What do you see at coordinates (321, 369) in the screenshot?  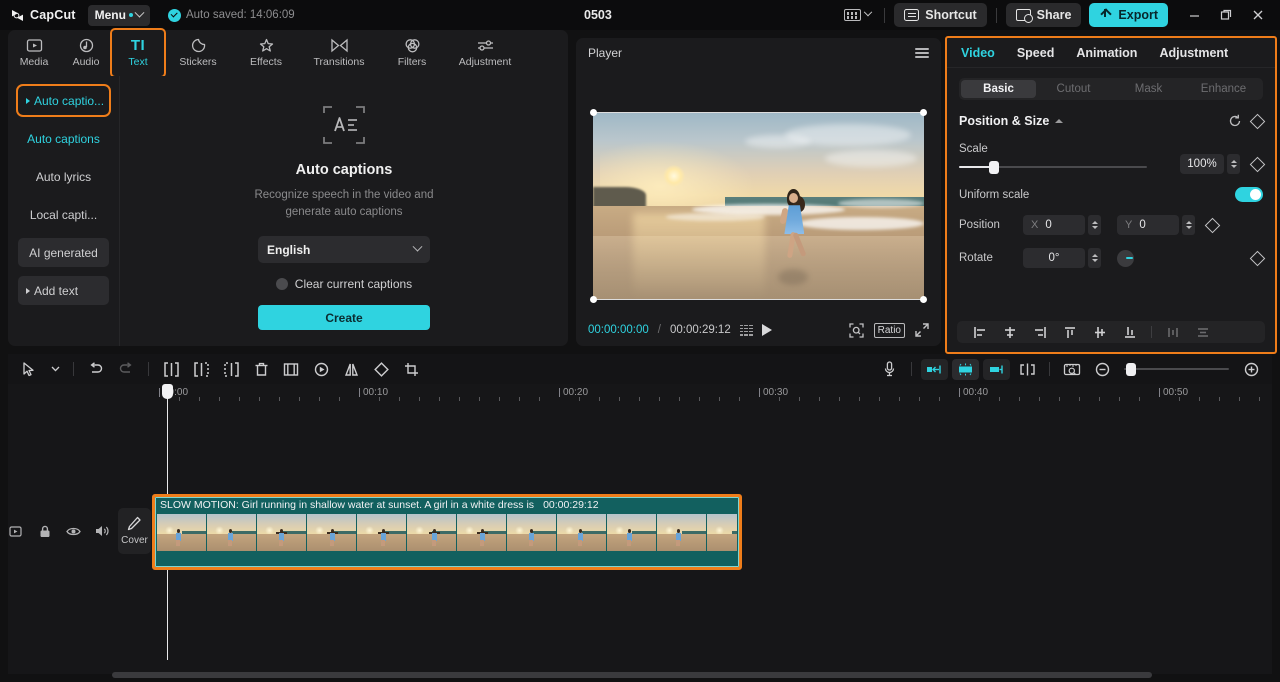 I see `reverse-icon` at bounding box center [321, 369].